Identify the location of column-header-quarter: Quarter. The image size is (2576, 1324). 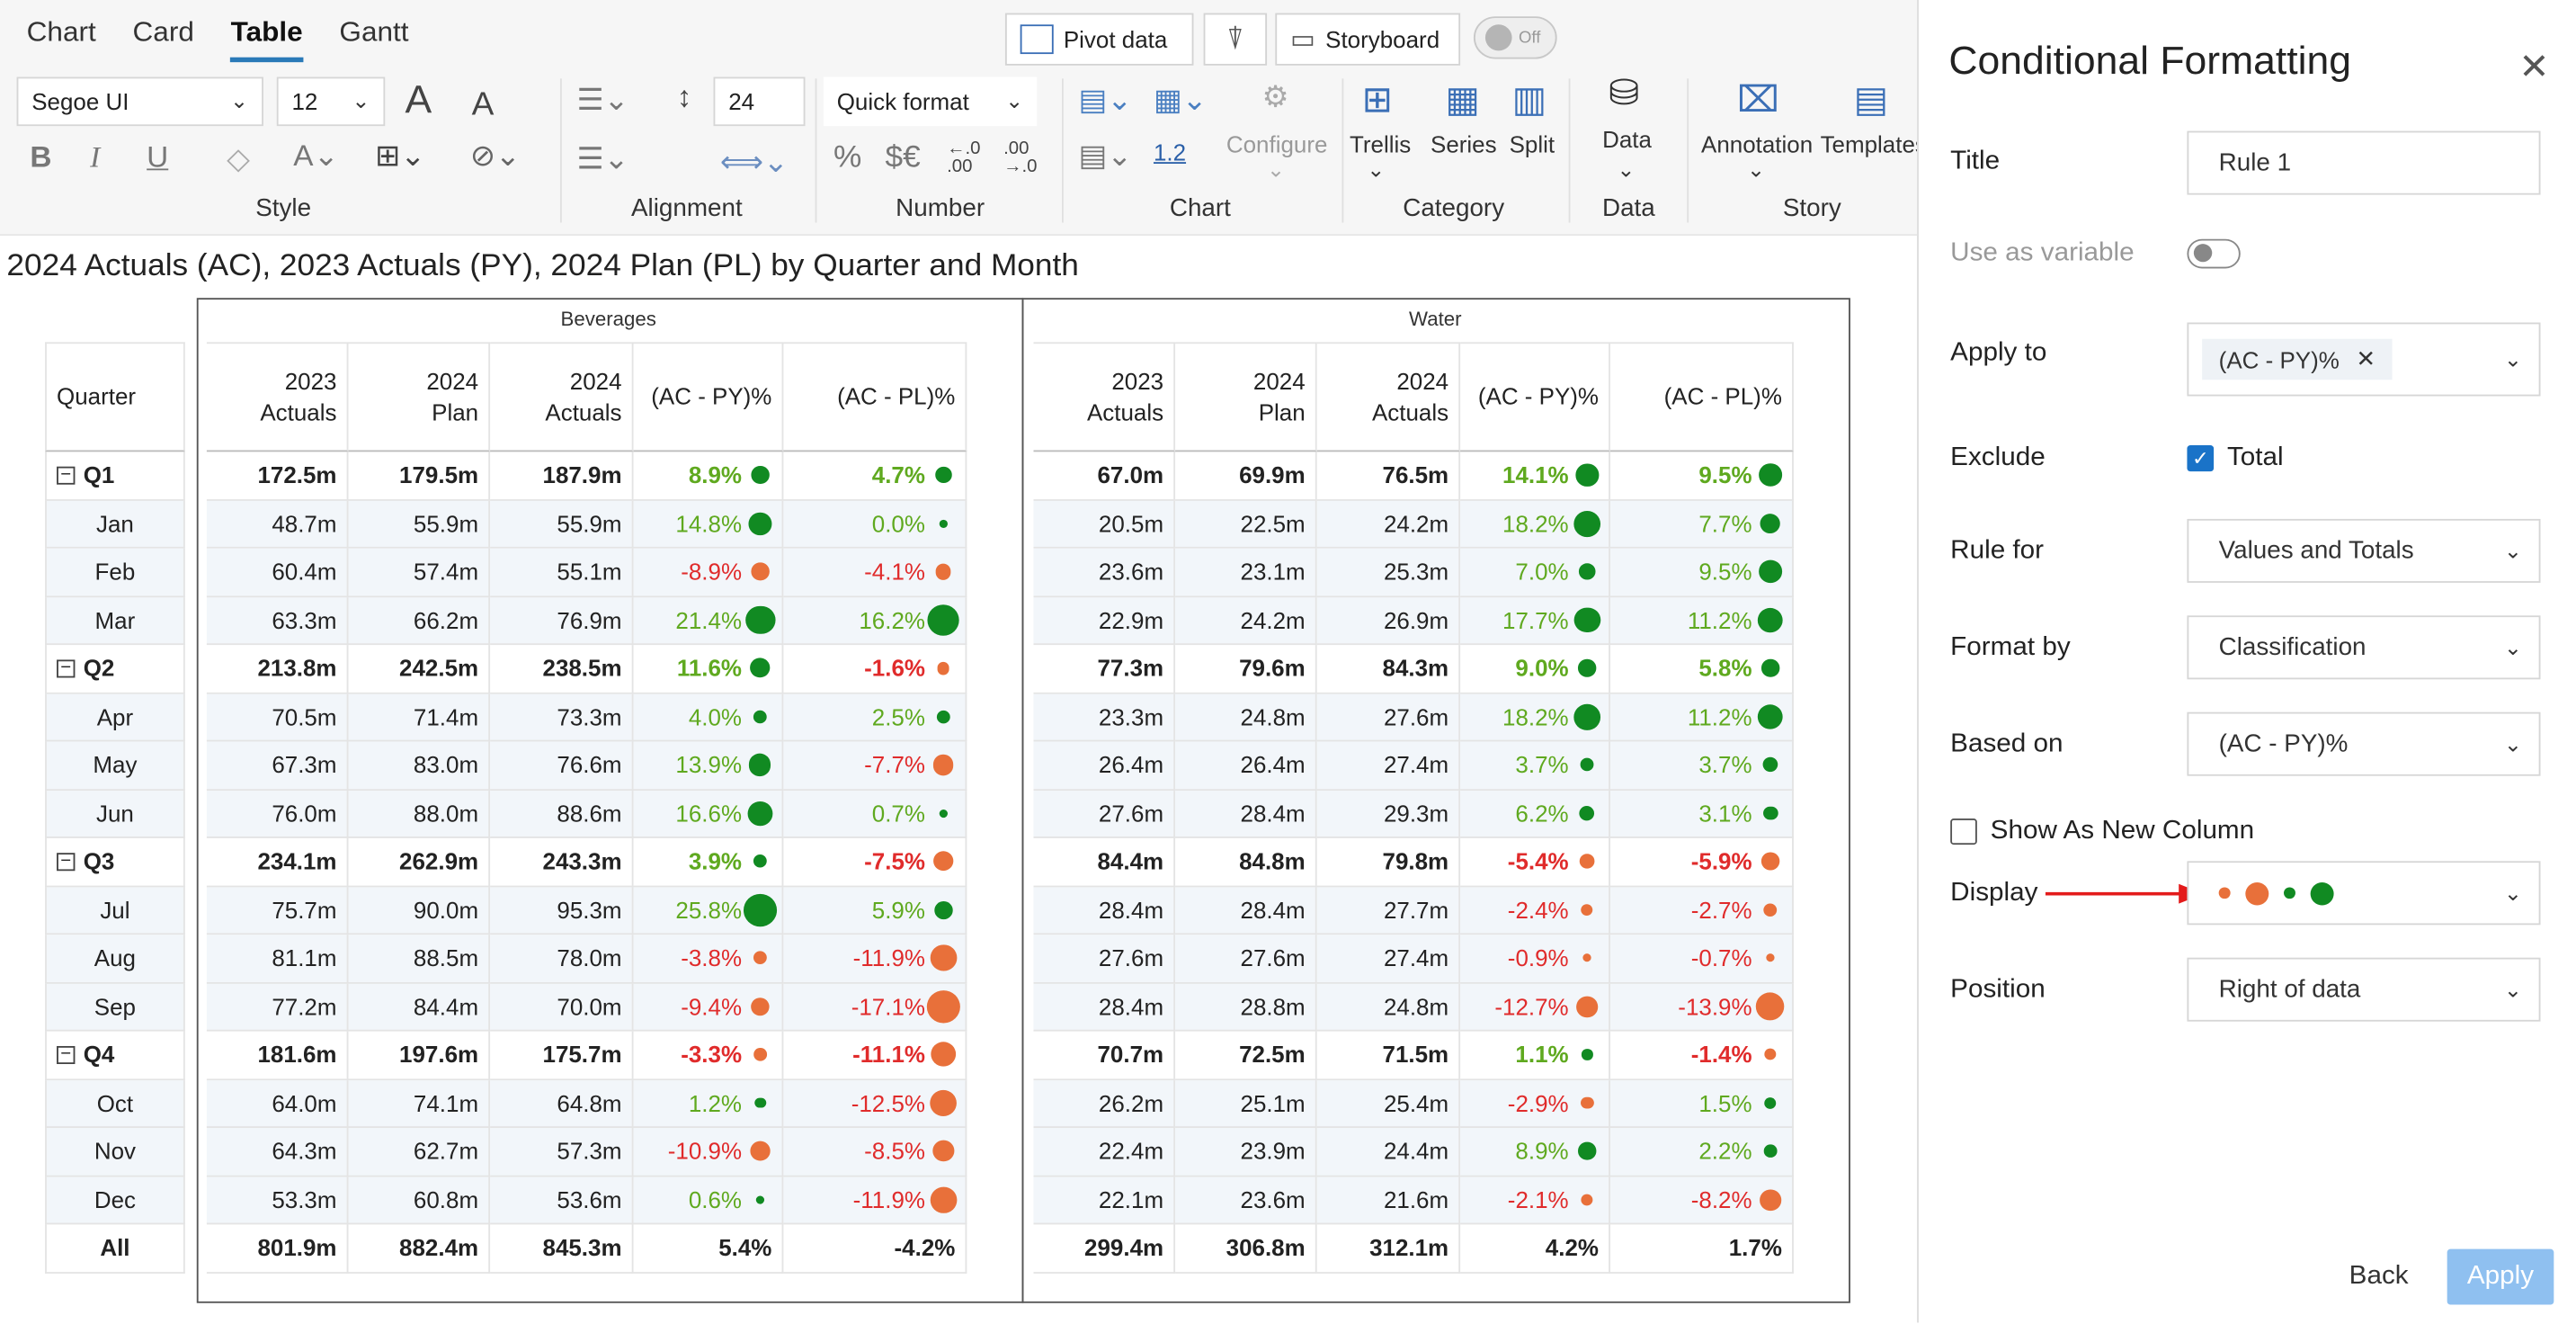
(115, 397).